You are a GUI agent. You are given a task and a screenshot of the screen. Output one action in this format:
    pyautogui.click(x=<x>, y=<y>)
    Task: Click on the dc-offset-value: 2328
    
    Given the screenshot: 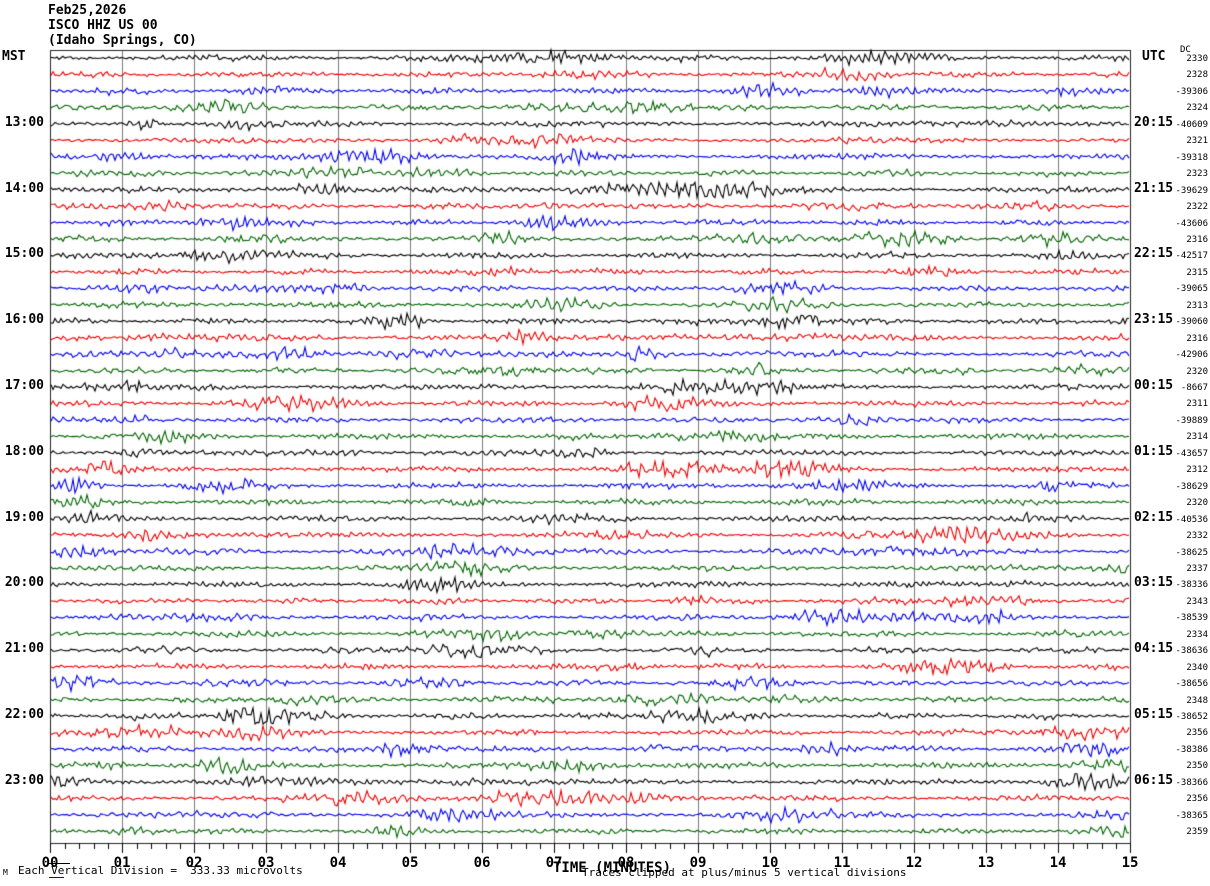 What is the action you would take?
    pyautogui.click(x=1197, y=75)
    